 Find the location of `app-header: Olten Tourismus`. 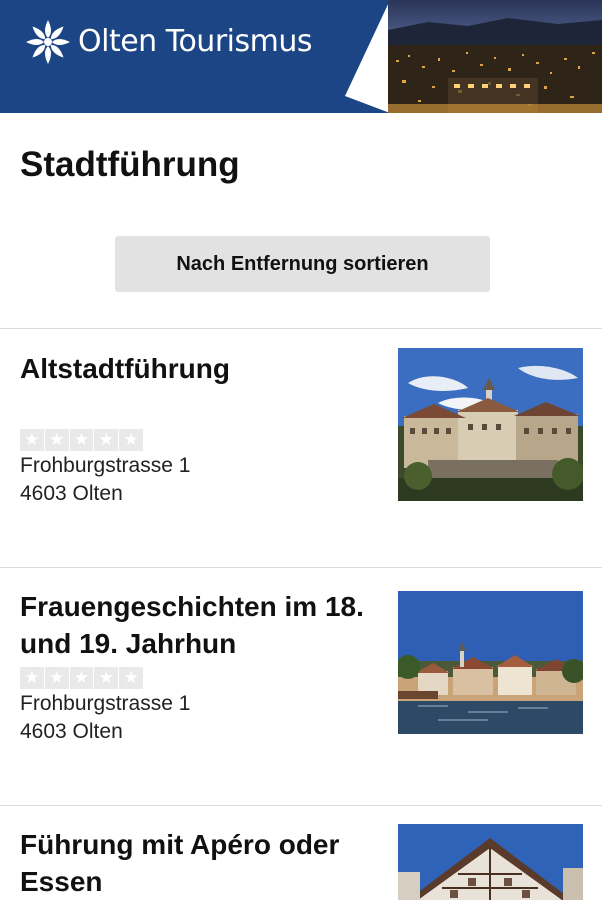

app-header: Olten Tourismus is located at coordinates (301, 56).